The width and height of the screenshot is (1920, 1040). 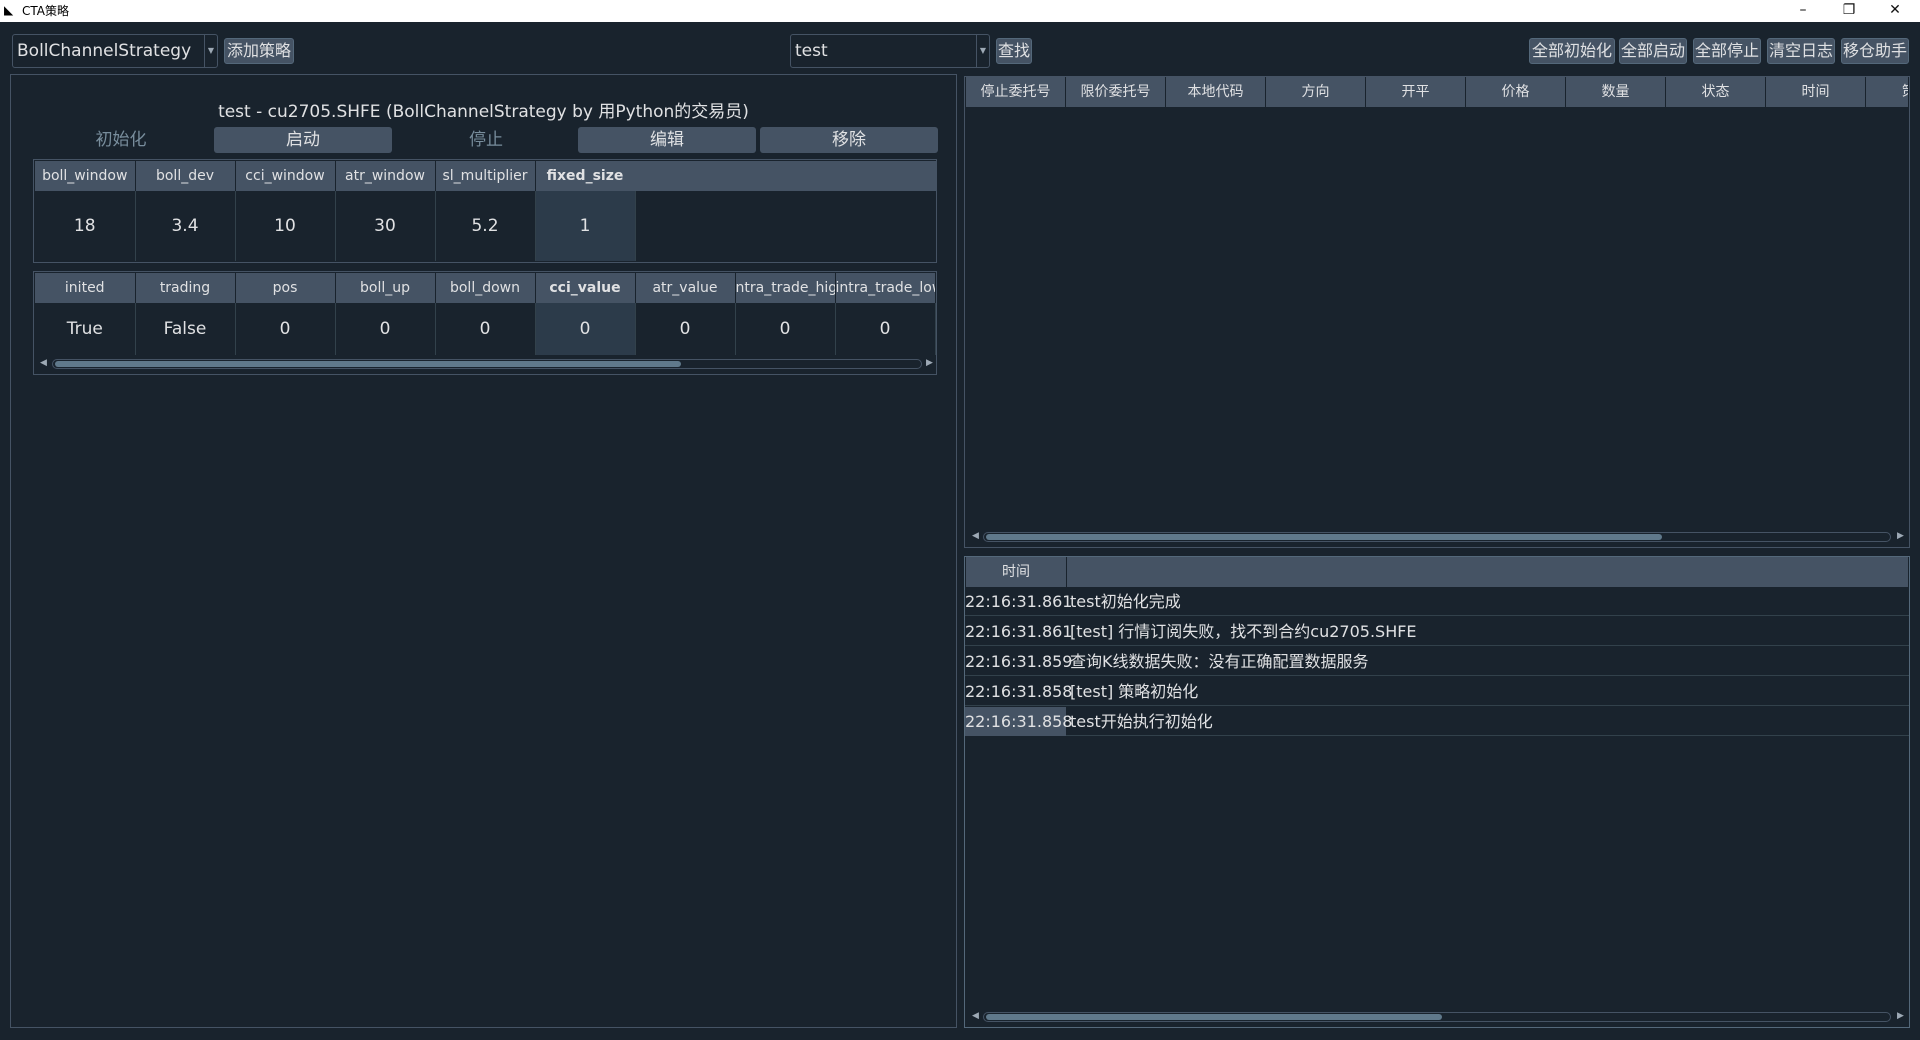 What do you see at coordinates (1141, 721) in the screenshot?
I see `log-message: test开始执行初始化` at bounding box center [1141, 721].